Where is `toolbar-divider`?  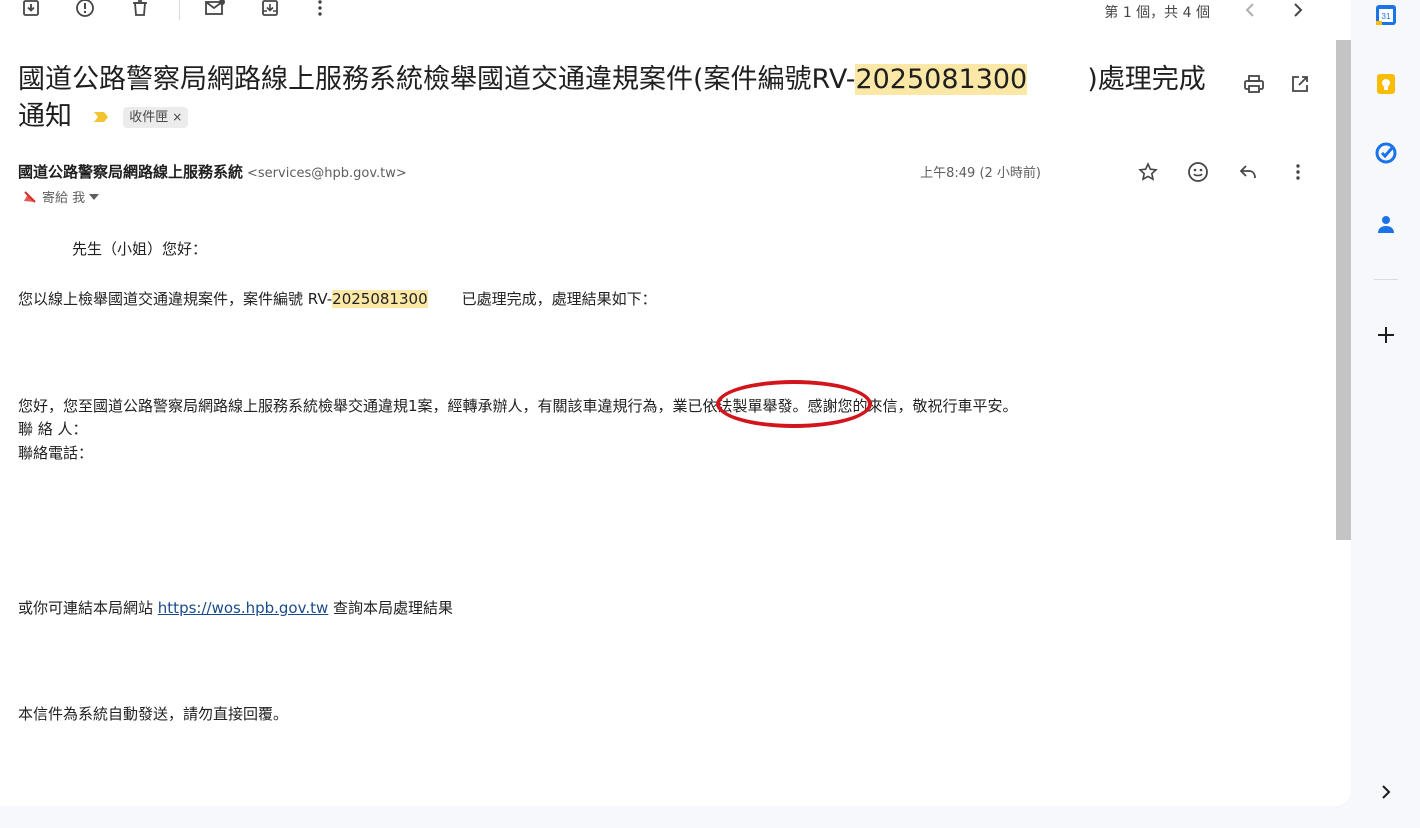 toolbar-divider is located at coordinates (179, 10).